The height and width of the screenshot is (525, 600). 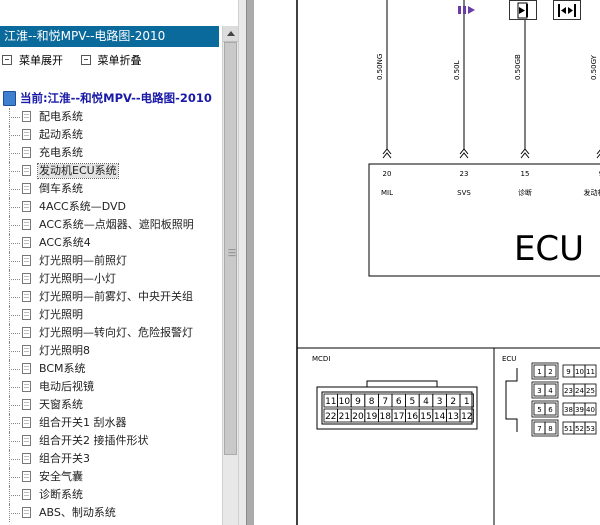 What do you see at coordinates (457, 70) in the screenshot?
I see `wire-color-label: 0.50L` at bounding box center [457, 70].